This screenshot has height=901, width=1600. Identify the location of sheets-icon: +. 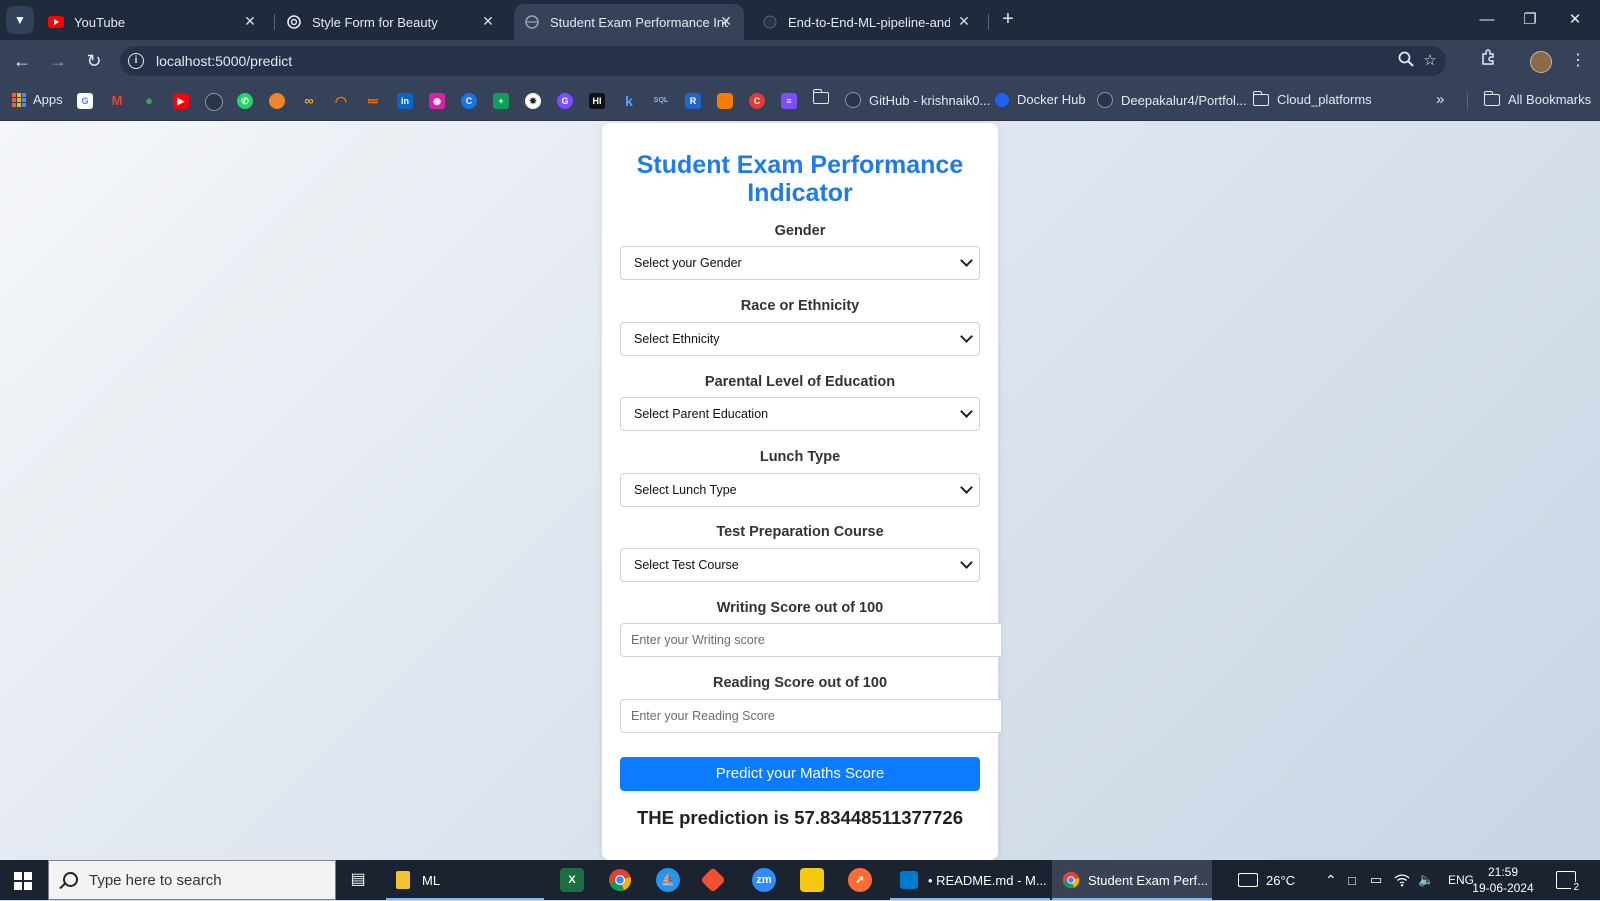
(501, 101).